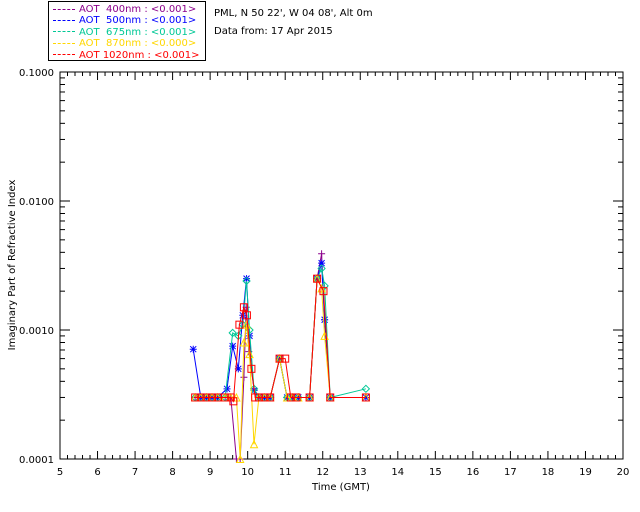  What do you see at coordinates (12, 265) in the screenshot?
I see `y-axis-label: Imaginary Part of Refractive Index` at bounding box center [12, 265].